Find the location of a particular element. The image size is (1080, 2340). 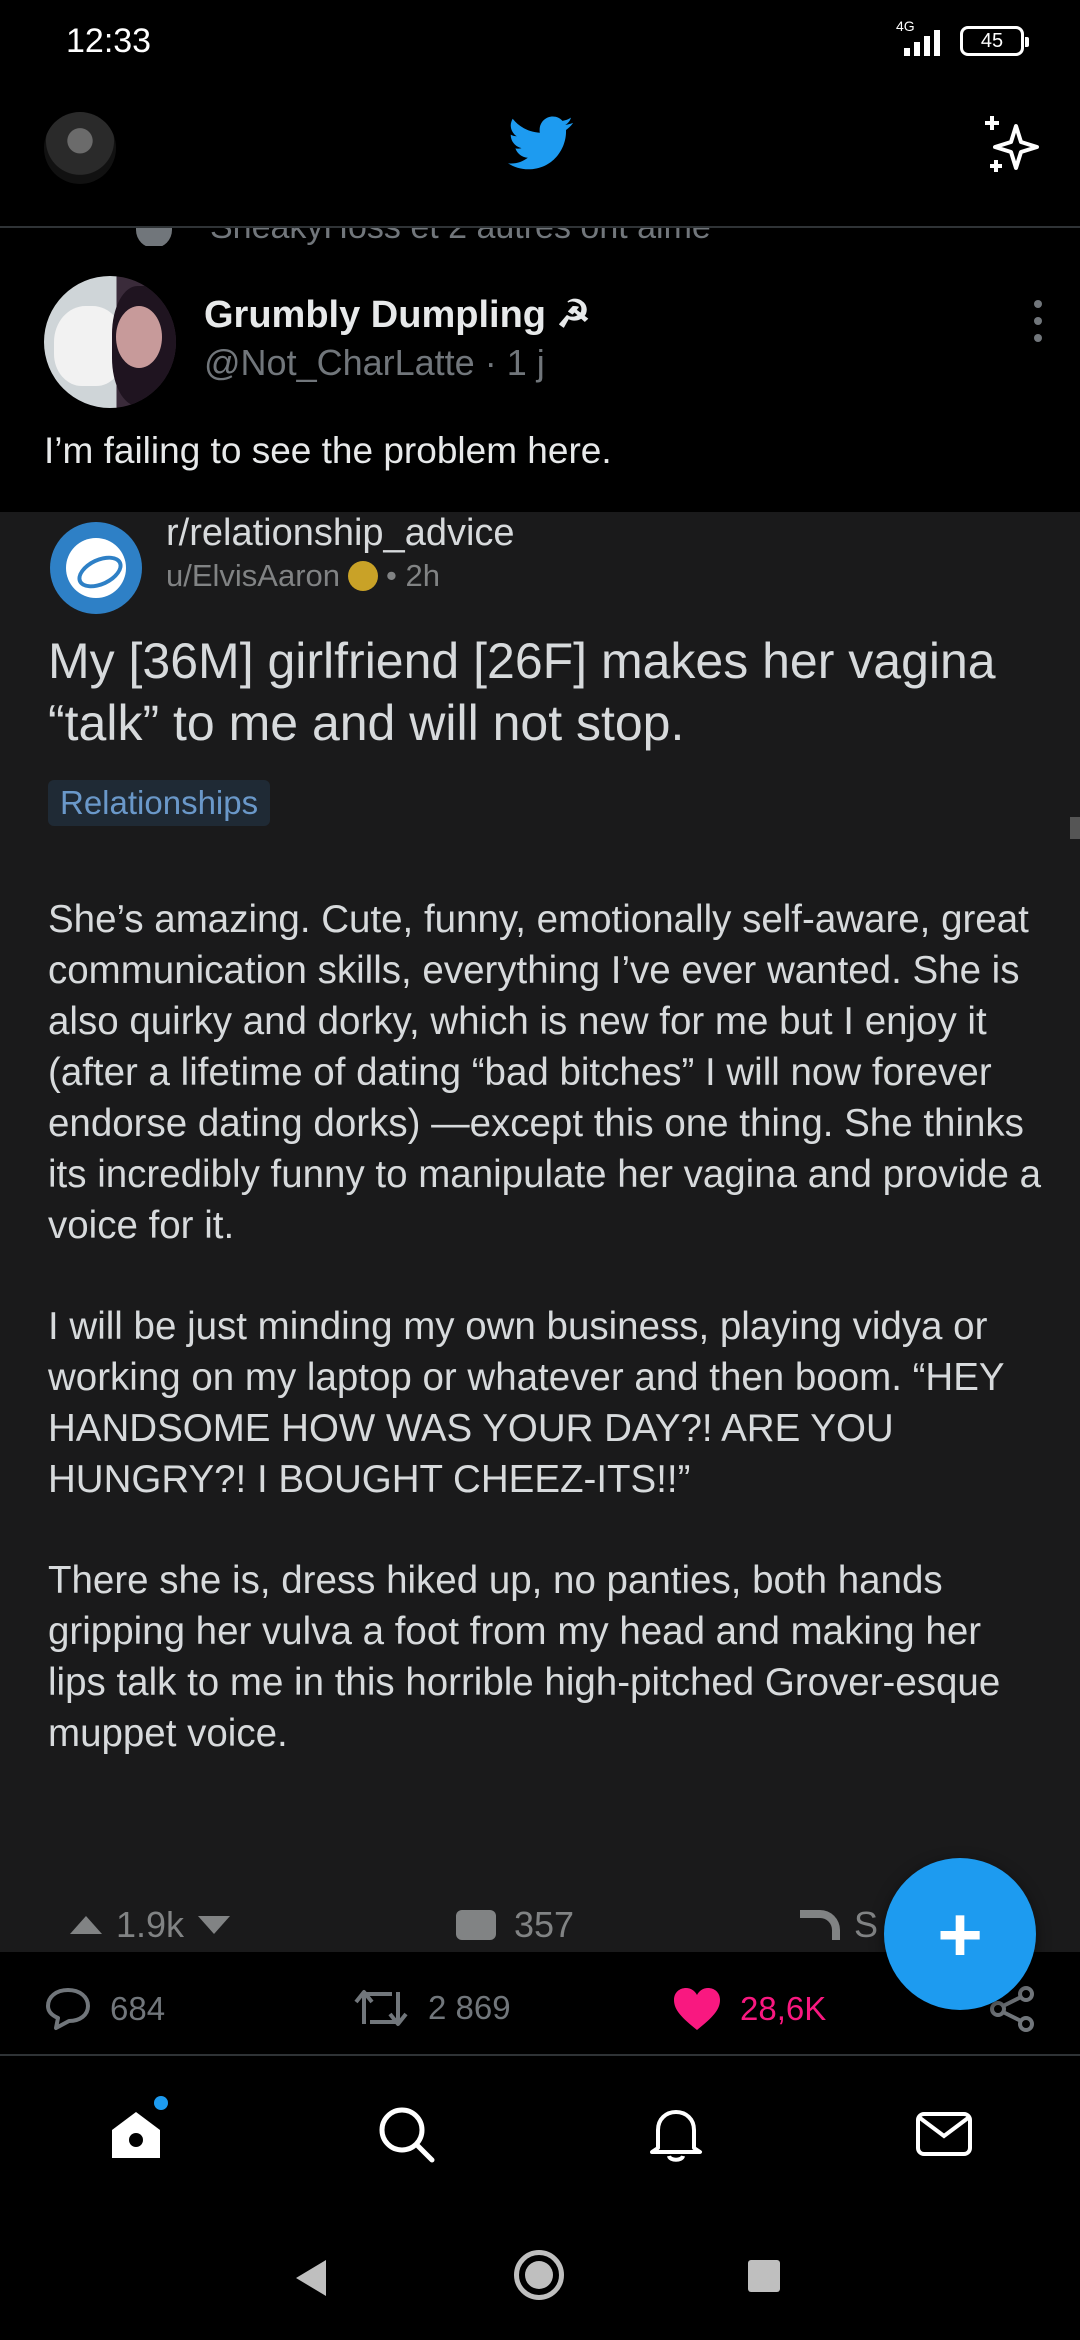

like-button: 28,6K is located at coordinates (749, 2009).